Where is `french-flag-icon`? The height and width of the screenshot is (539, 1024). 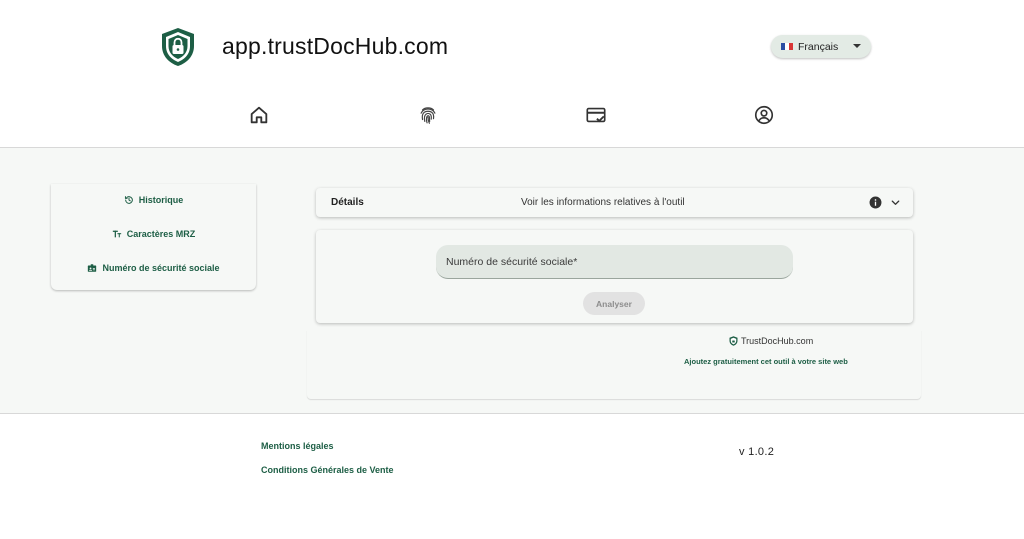
french-flag-icon is located at coordinates (787, 46).